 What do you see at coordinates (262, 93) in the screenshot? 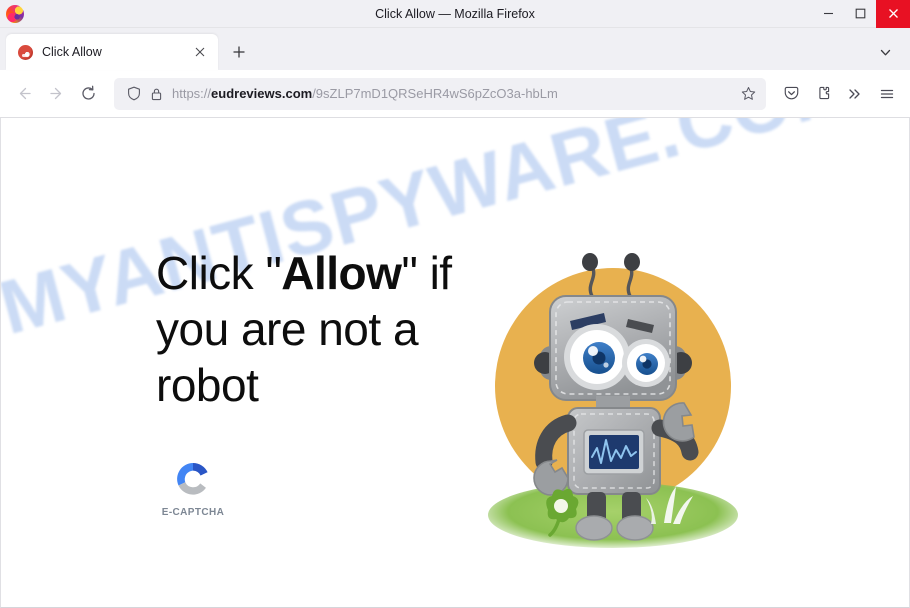
I see `url-host: eudreviews.com` at bounding box center [262, 93].